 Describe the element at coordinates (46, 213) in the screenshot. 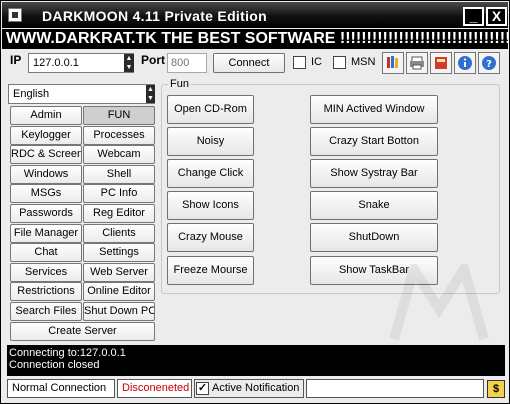

I see `nav-button-passwords: Passwords` at that location.